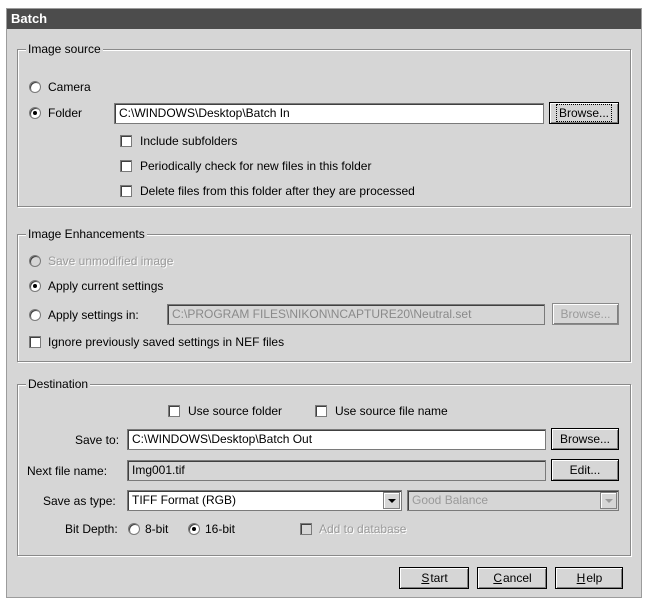 The height and width of the screenshot is (602, 647). I want to click on delete-files-checkbox, so click(126, 191).